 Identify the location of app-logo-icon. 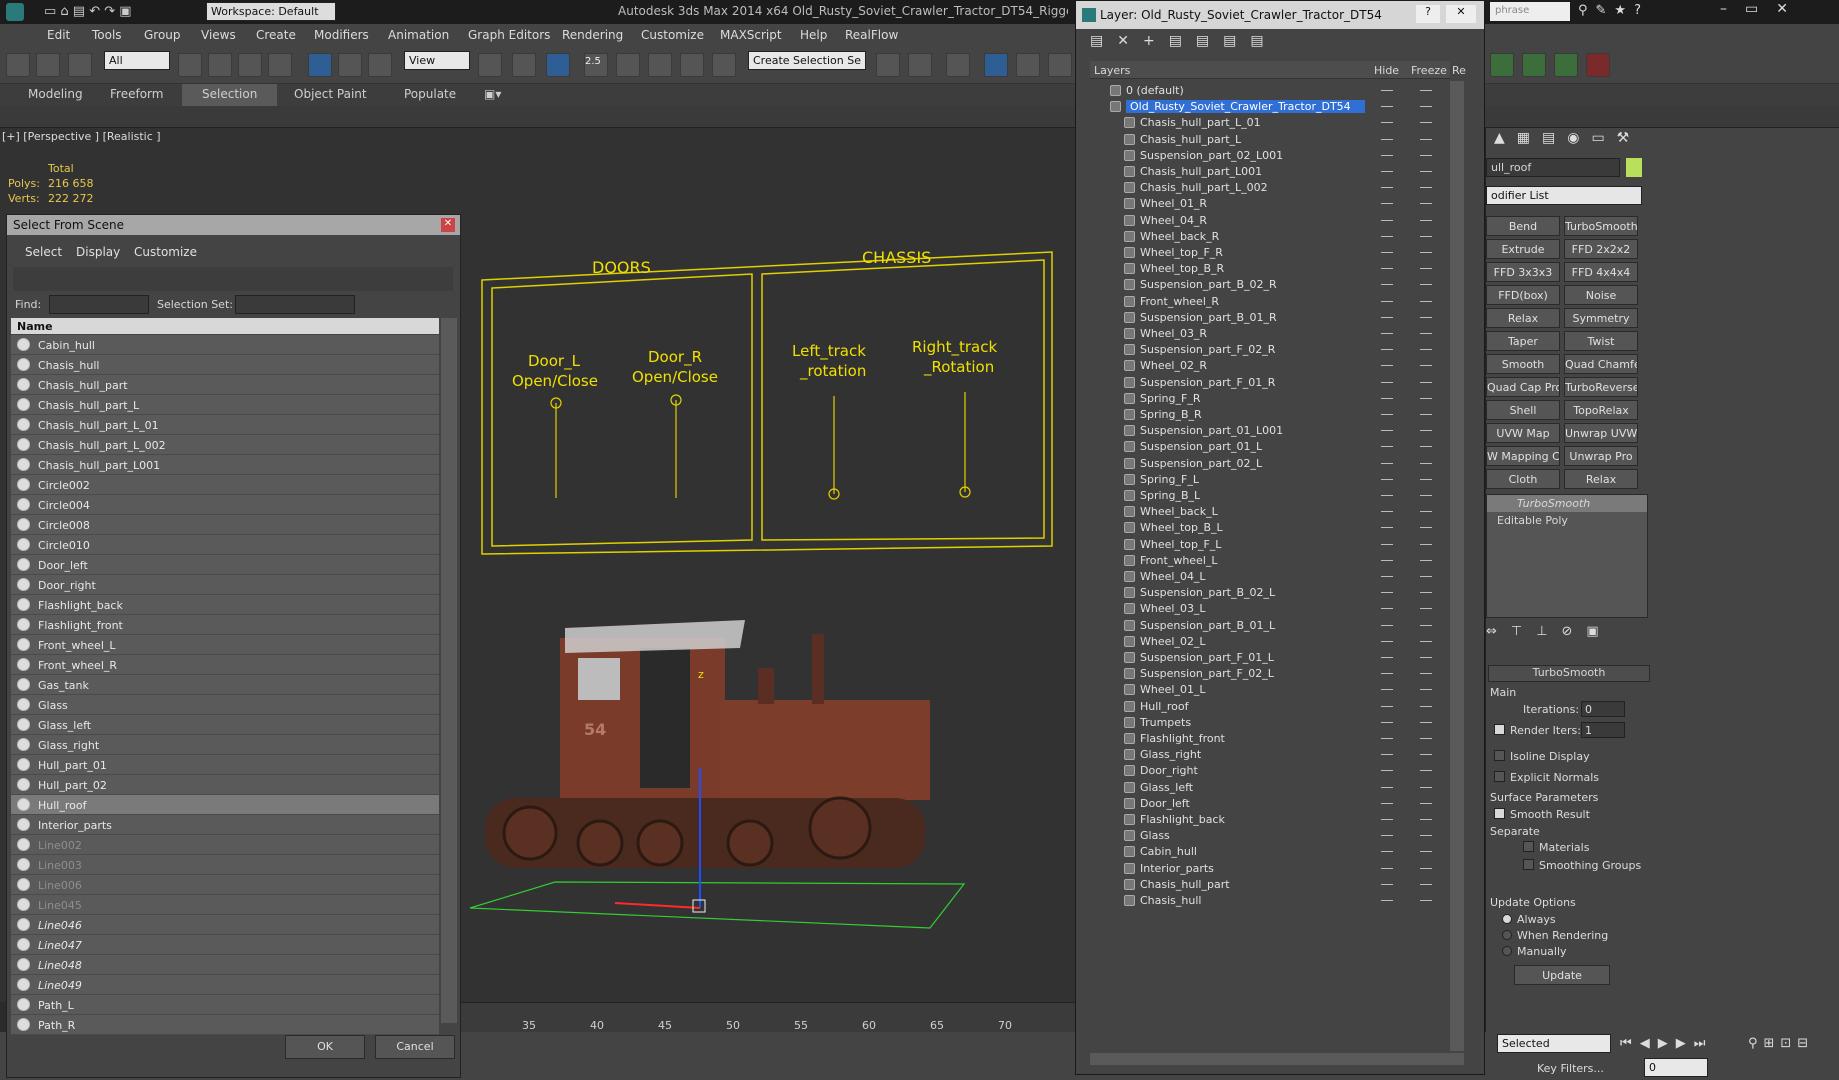
(15, 12).